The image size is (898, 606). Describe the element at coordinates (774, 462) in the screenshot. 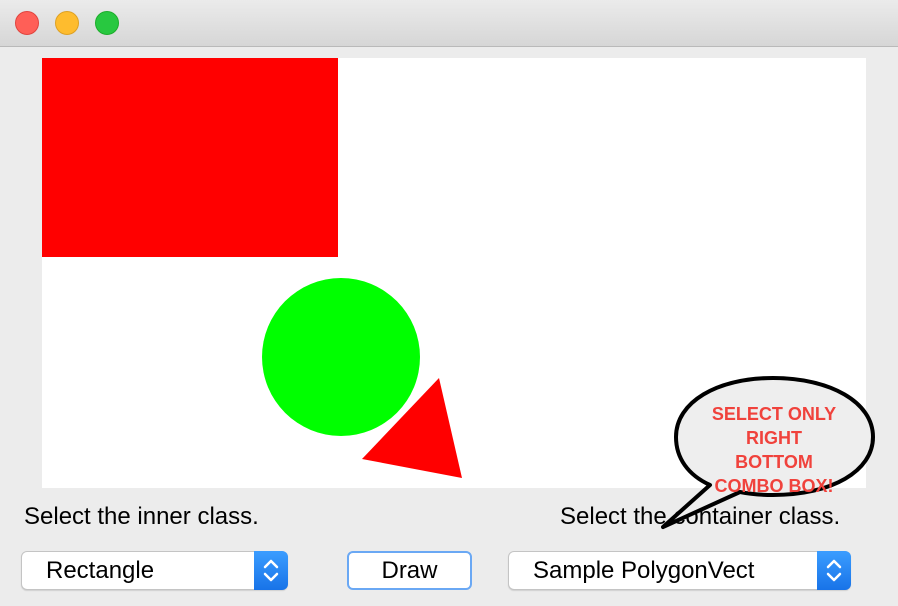

I see `callout-line: BOTTOM` at that location.